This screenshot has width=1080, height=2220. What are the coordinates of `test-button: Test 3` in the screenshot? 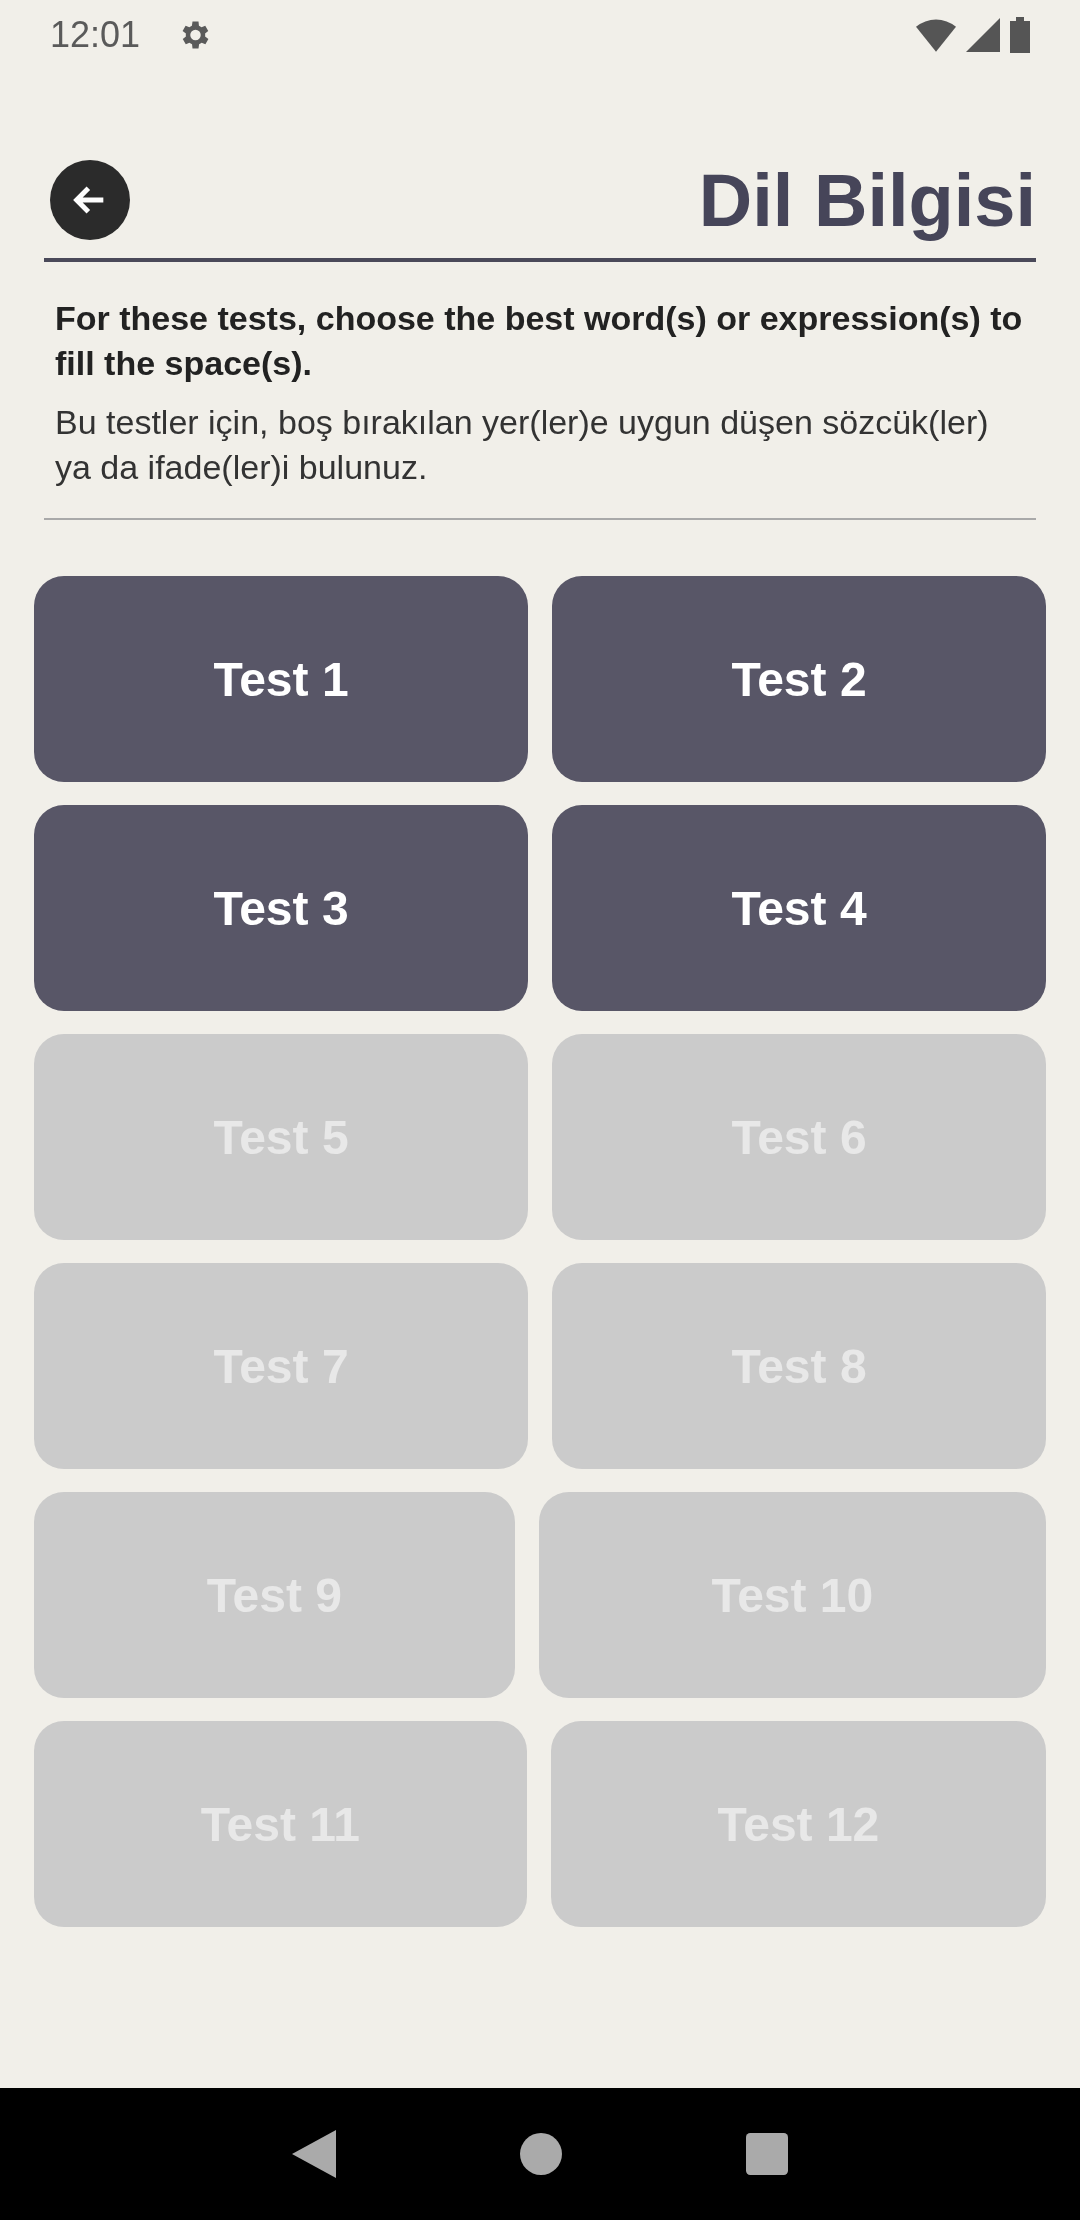 It's located at (281, 908).